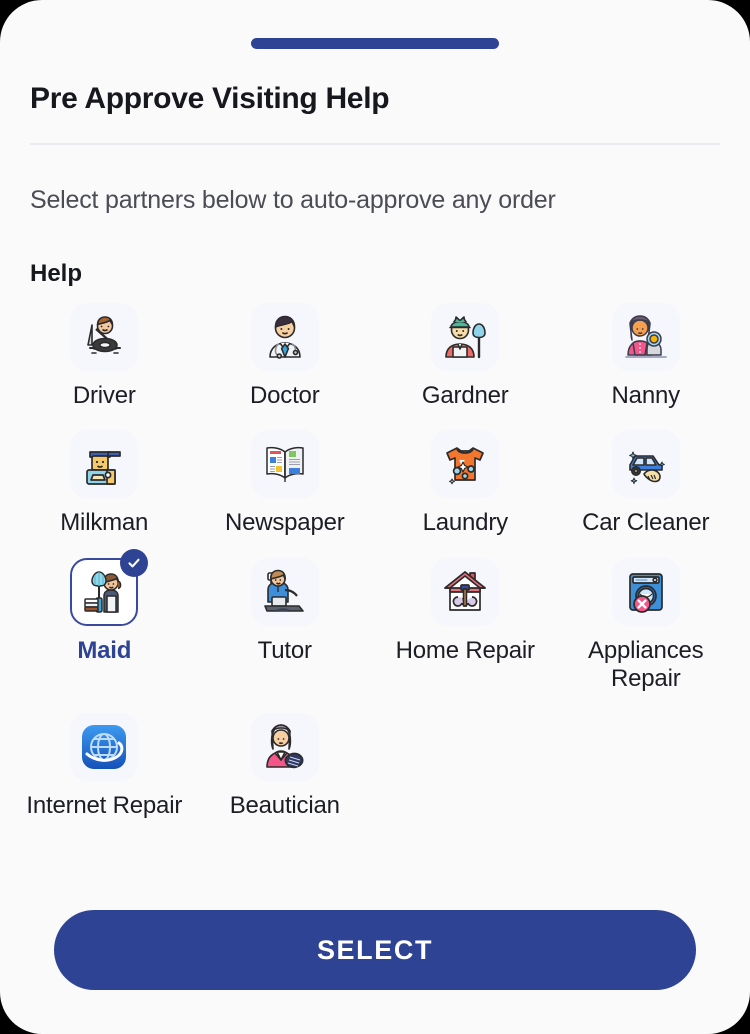 The height and width of the screenshot is (1034, 750). I want to click on section-title-help: Help, so click(56, 273).